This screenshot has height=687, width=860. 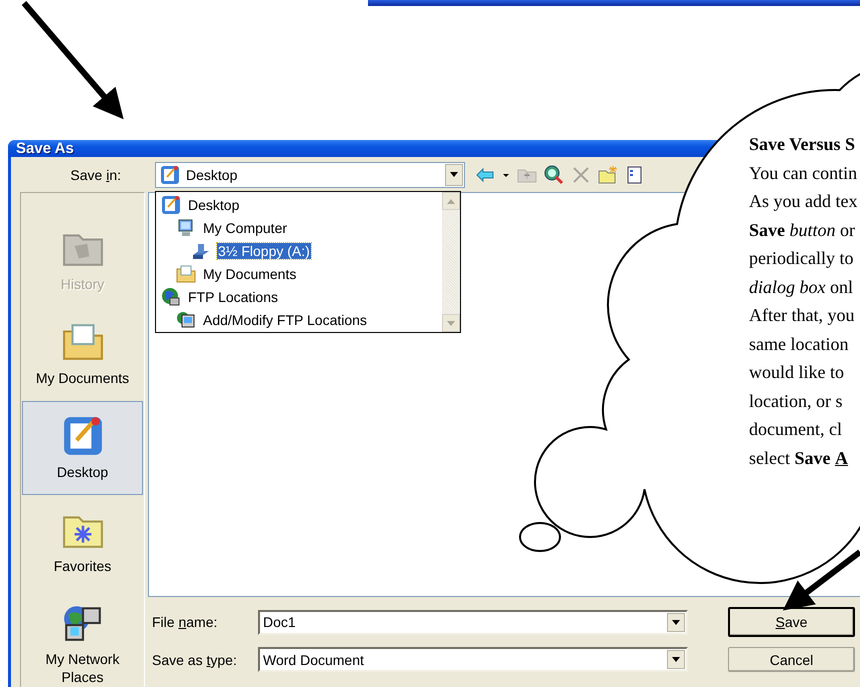 What do you see at coordinates (791, 659) in the screenshot?
I see `cancel-button: Cancel` at bounding box center [791, 659].